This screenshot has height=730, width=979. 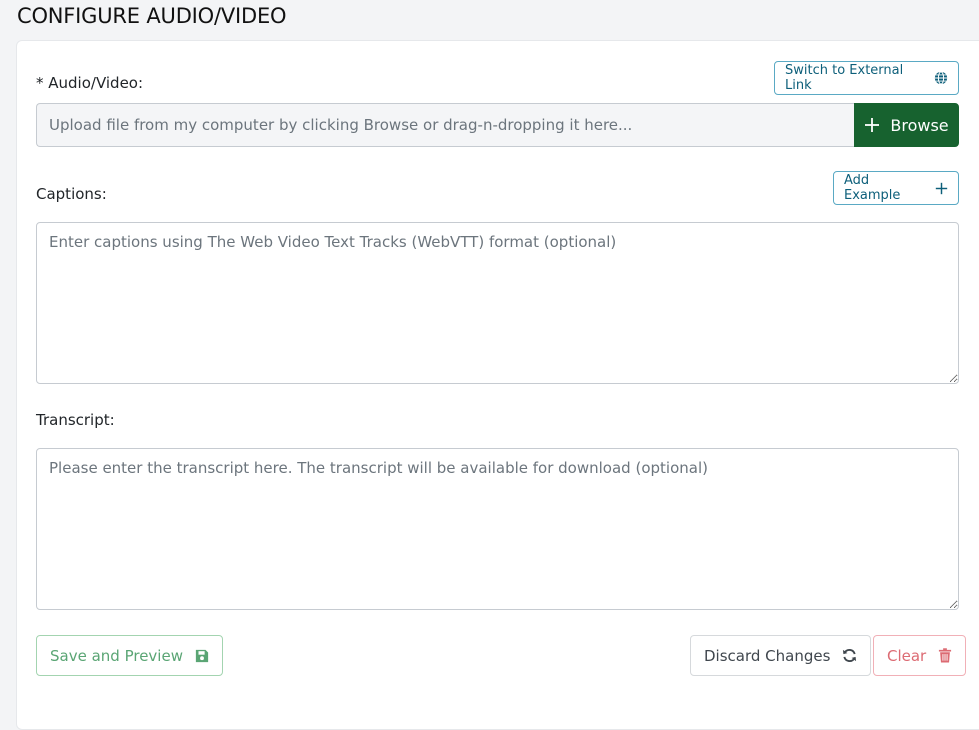 What do you see at coordinates (152, 16) in the screenshot?
I see `page-title: CONFIGURE AUDIO/VIDEO` at bounding box center [152, 16].